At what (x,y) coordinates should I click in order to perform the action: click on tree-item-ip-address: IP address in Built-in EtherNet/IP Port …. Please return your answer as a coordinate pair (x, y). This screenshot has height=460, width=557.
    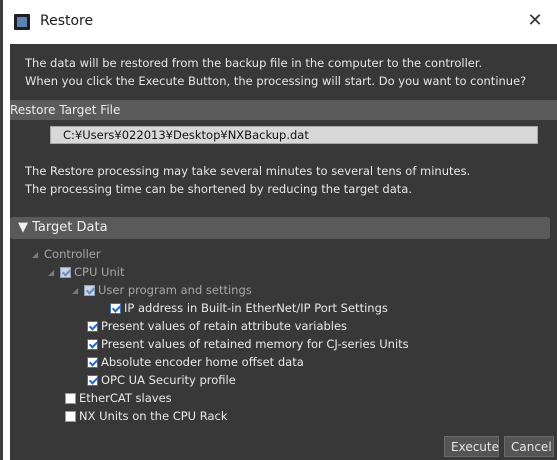
    Looking at the image, I should click on (249, 308).